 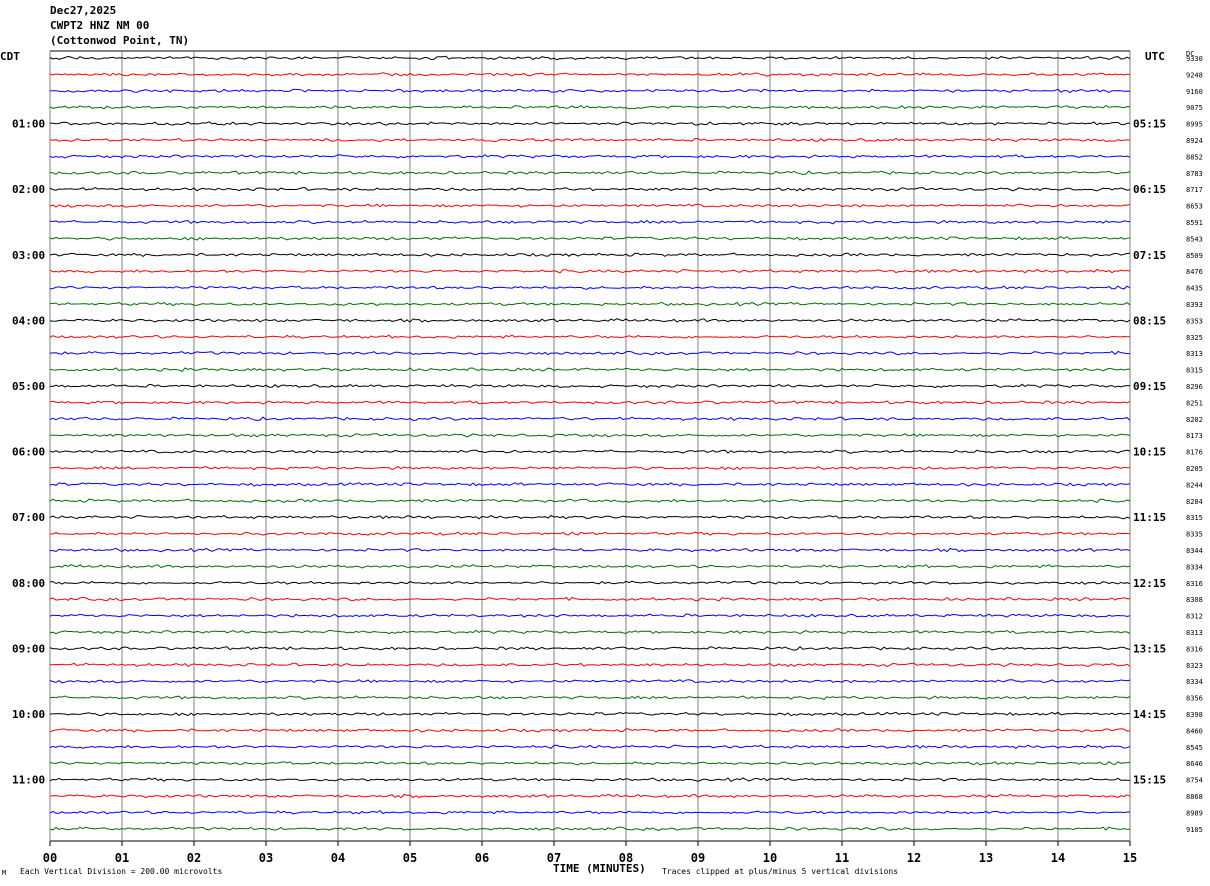 I want to click on dc-offset-label: 9075, so click(x=1194, y=108).